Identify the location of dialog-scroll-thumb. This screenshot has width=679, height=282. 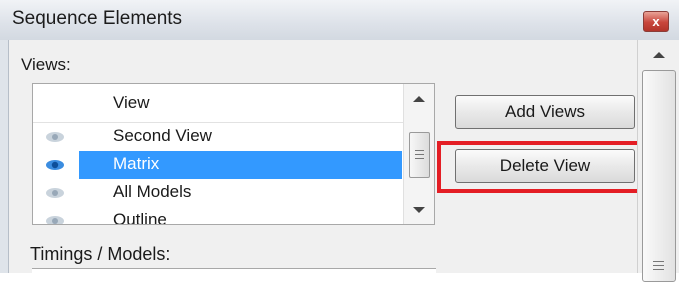
(659, 176).